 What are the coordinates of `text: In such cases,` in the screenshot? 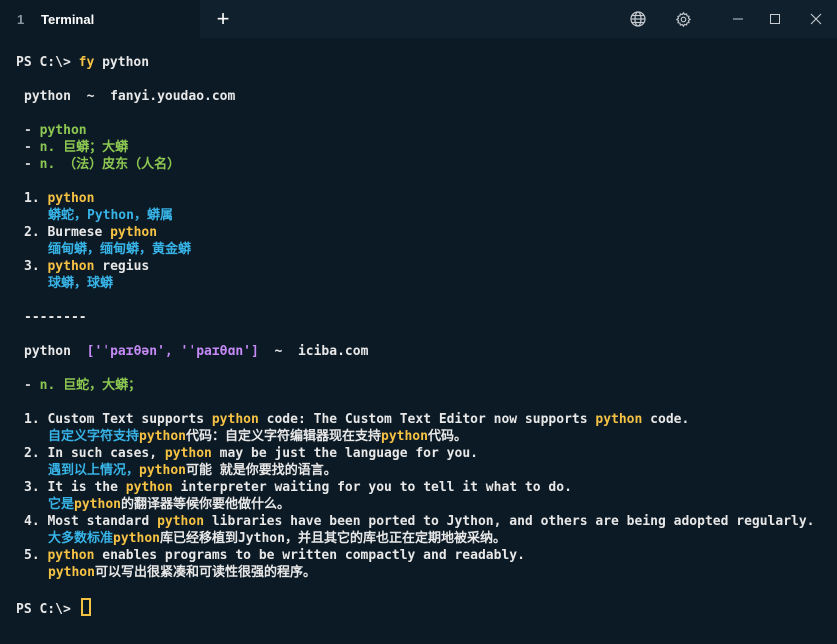 It's located at (106, 453).